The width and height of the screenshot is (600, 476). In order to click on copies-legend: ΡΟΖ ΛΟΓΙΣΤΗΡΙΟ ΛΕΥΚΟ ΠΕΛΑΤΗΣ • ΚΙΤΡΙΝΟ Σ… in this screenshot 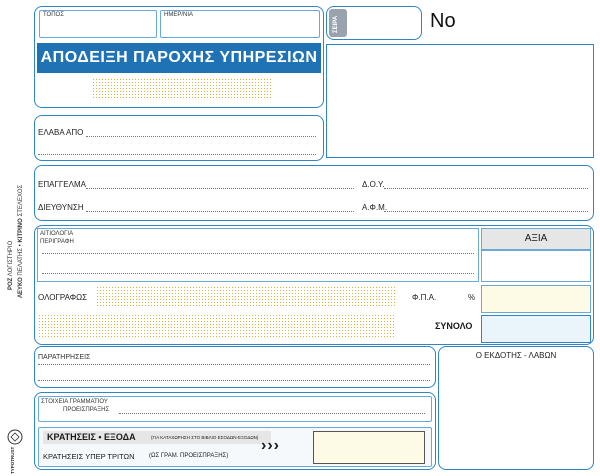, I will do `click(17, 240)`.